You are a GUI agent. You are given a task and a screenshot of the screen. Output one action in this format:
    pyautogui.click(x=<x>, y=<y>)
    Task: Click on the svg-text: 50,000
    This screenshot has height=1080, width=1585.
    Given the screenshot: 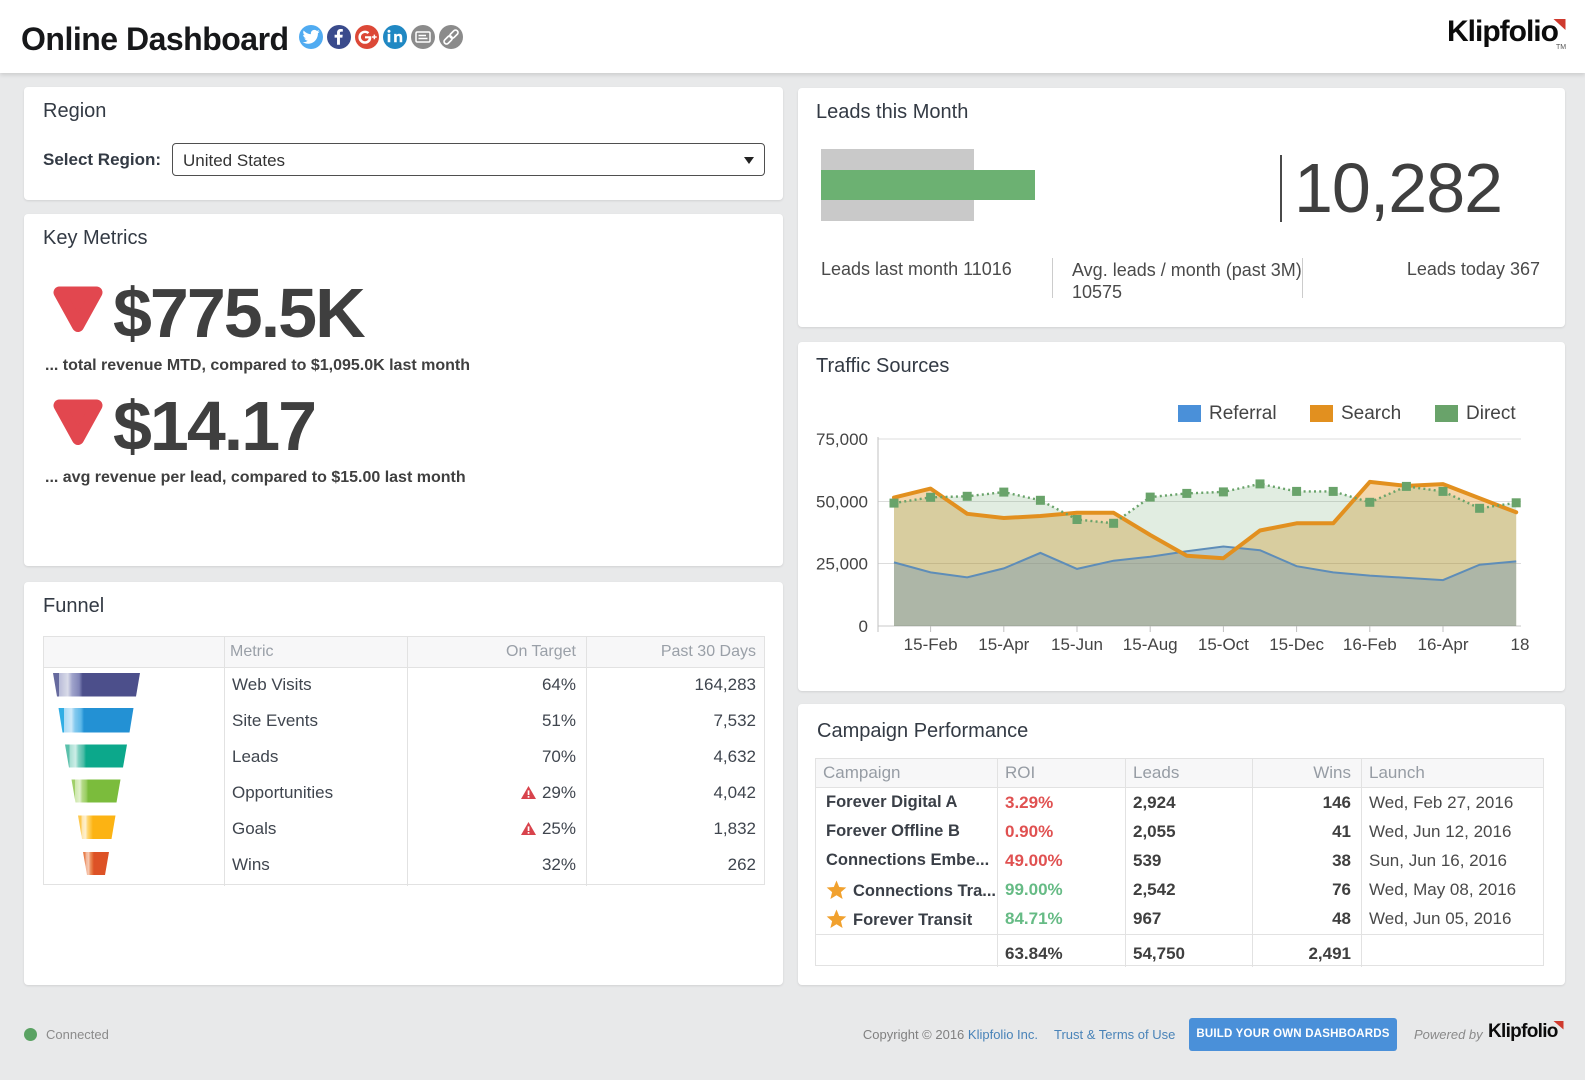 What is the action you would take?
    pyautogui.click(x=842, y=502)
    